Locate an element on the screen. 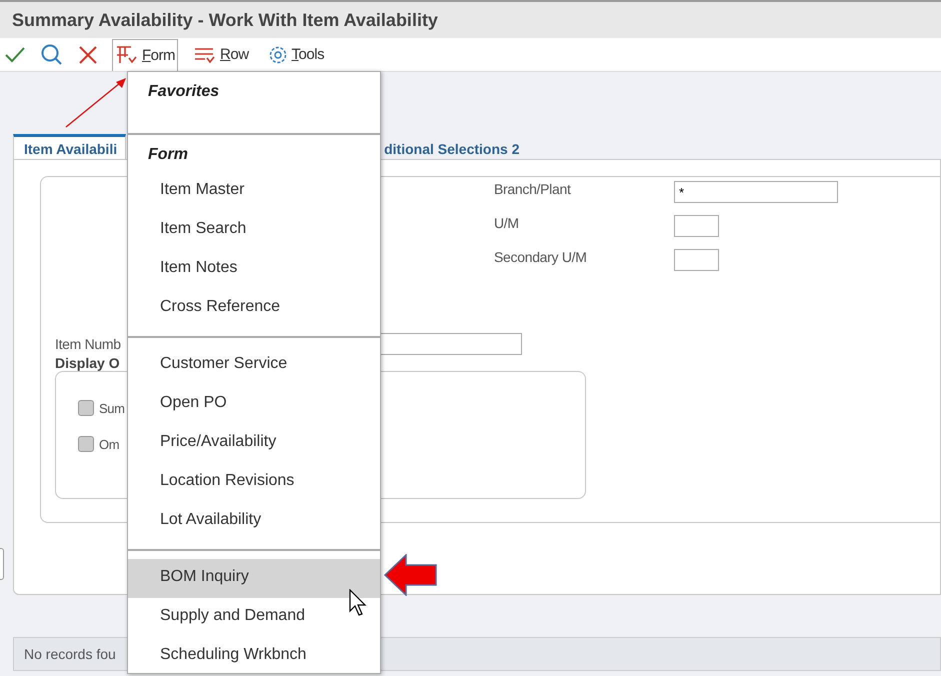  menu-item: Price/Availability is located at coordinates (254, 443).